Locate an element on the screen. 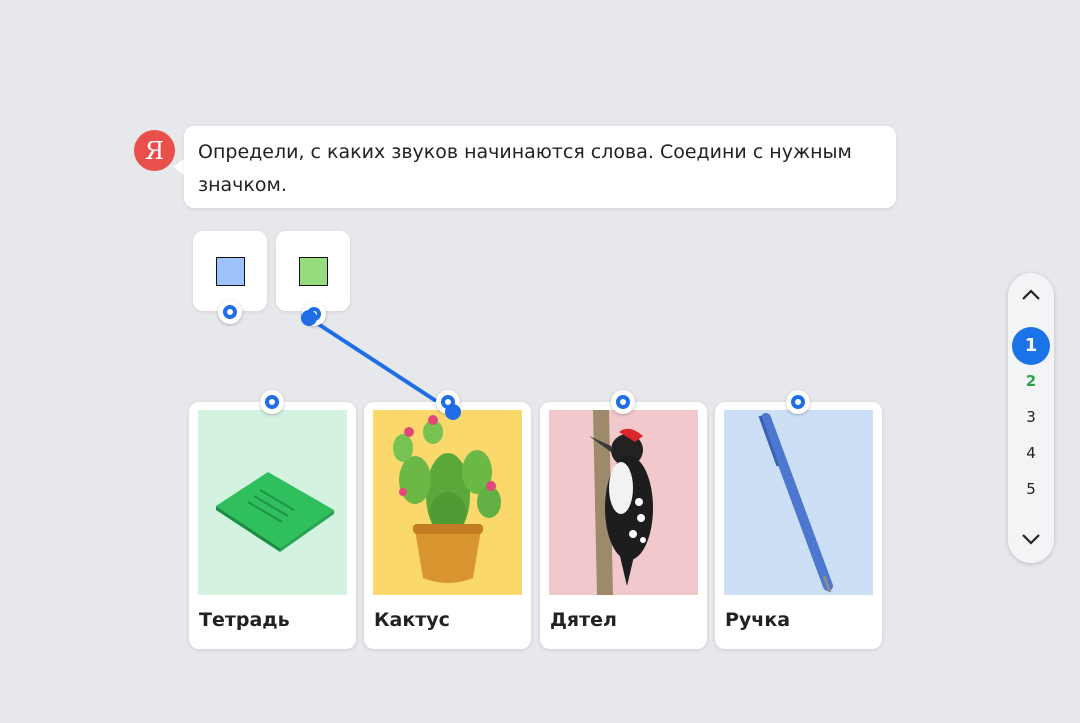 The image size is (1080, 723). assistant-avatar: Я is located at coordinates (154, 150).